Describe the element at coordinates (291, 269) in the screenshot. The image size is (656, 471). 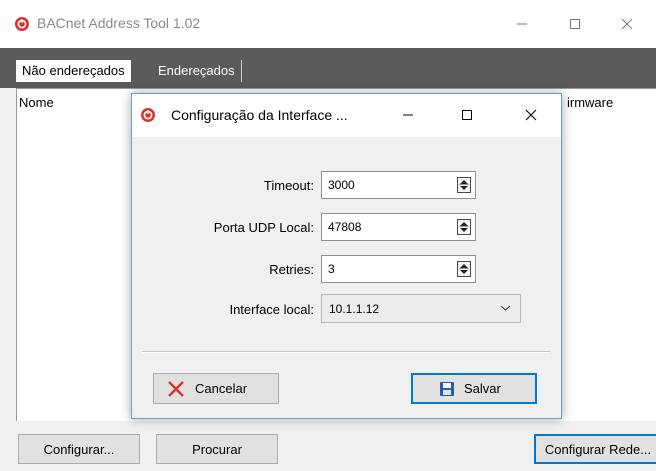
I see `retries-label: Retries:` at that location.